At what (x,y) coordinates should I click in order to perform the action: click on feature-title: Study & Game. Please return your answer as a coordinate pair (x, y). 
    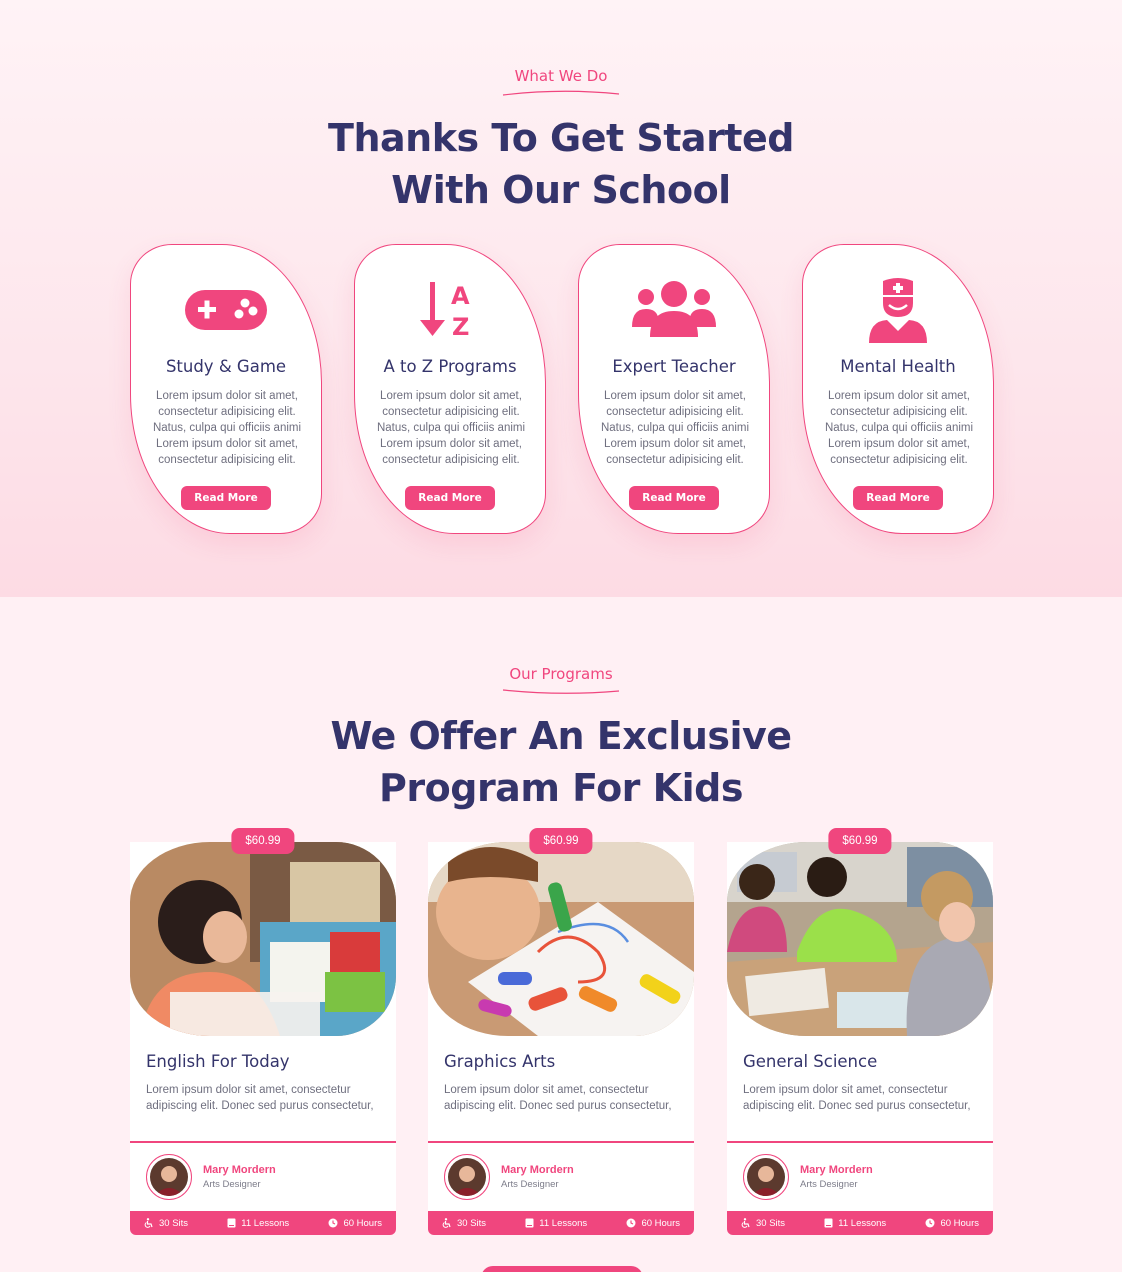
    Looking at the image, I should click on (226, 366).